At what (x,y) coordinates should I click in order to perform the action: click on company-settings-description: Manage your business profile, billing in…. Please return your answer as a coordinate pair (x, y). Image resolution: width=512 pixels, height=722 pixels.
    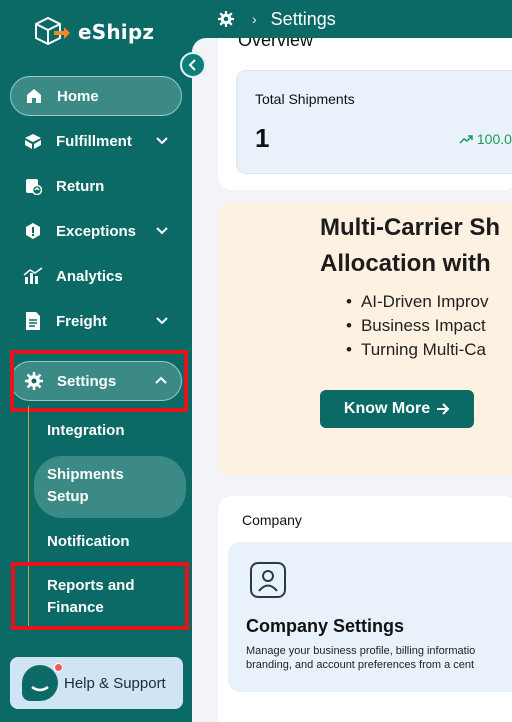
    Looking at the image, I should click on (379, 658).